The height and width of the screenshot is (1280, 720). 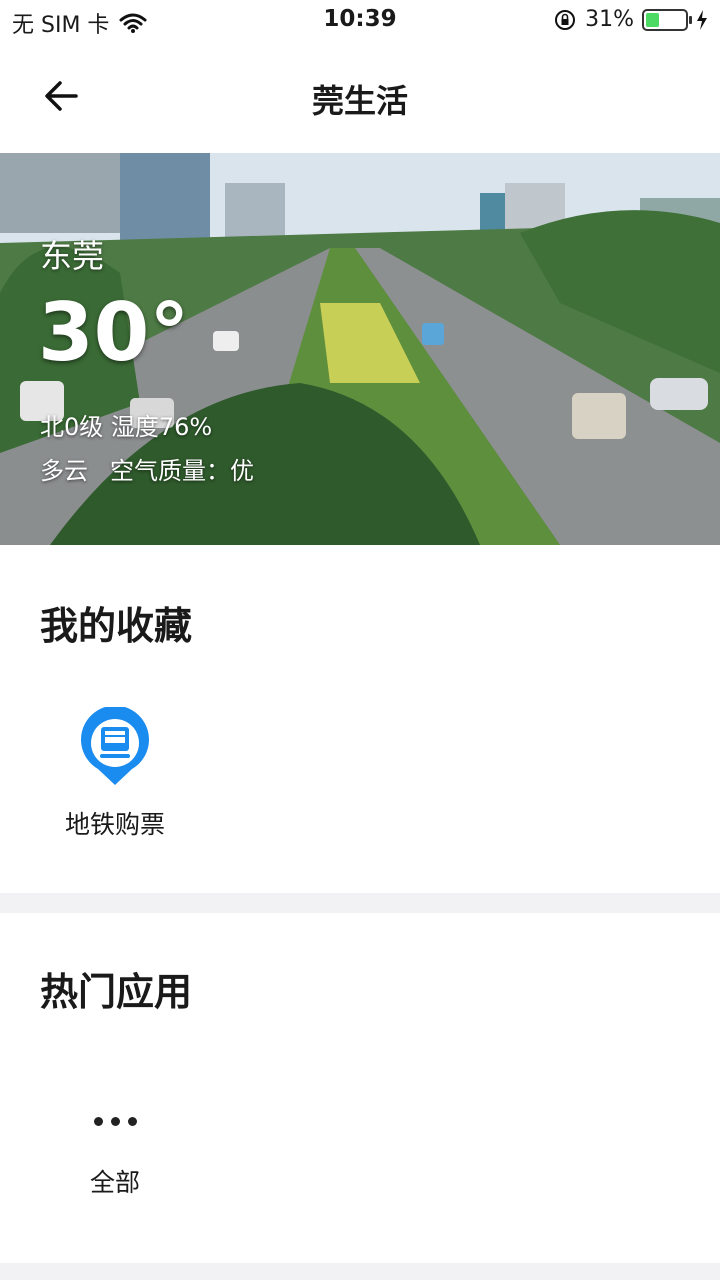 I want to click on weather-temperature: 30°, so click(x=114, y=332).